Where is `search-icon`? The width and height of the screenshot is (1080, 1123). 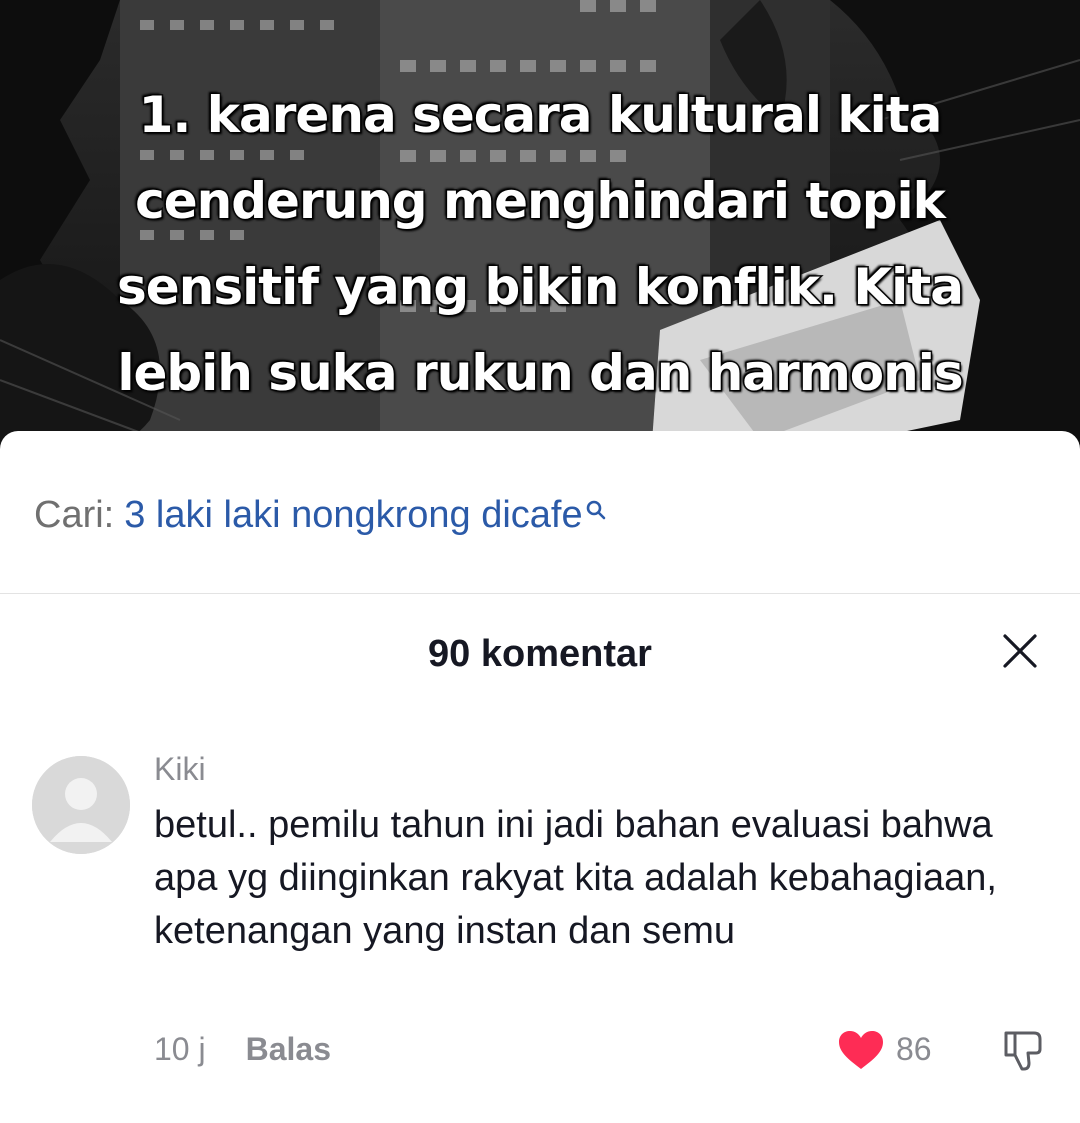
search-icon is located at coordinates (596, 503).